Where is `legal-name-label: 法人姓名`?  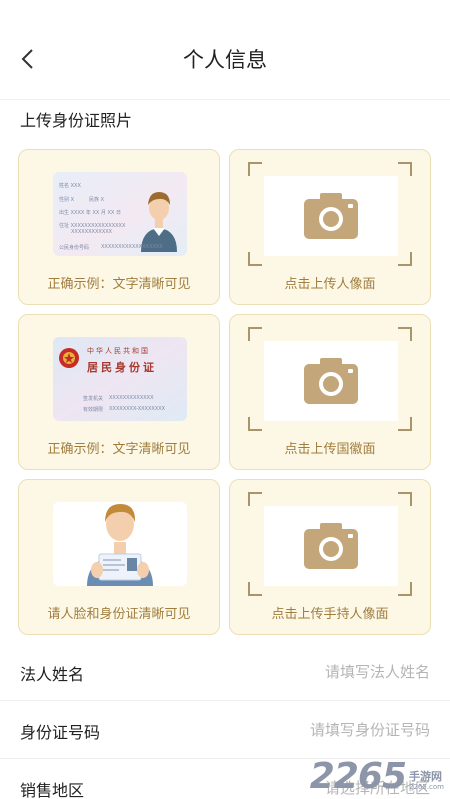 legal-name-label: 法人姓名 is located at coordinates (52, 674).